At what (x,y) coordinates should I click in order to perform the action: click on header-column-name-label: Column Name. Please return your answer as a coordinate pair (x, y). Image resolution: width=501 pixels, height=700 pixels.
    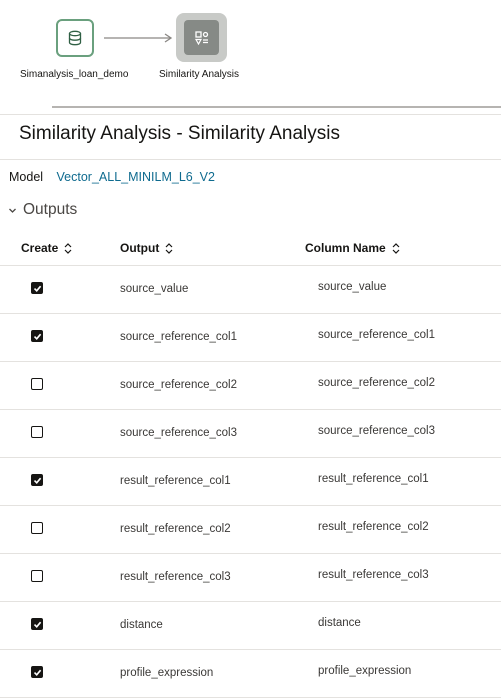
    Looking at the image, I should click on (345, 248).